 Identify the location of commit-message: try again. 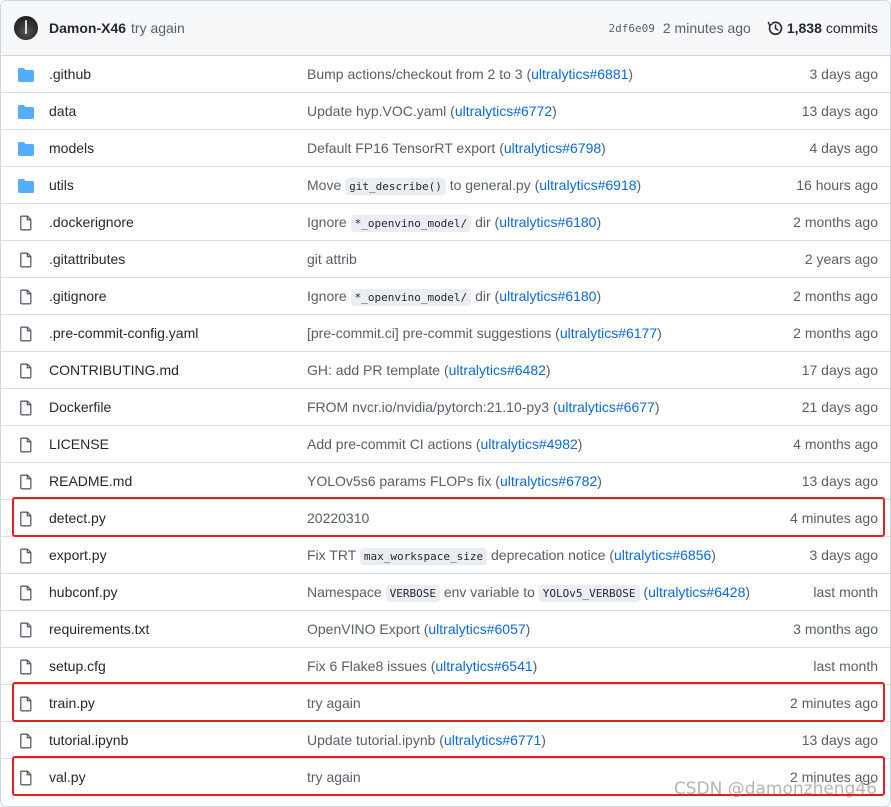
(158, 28).